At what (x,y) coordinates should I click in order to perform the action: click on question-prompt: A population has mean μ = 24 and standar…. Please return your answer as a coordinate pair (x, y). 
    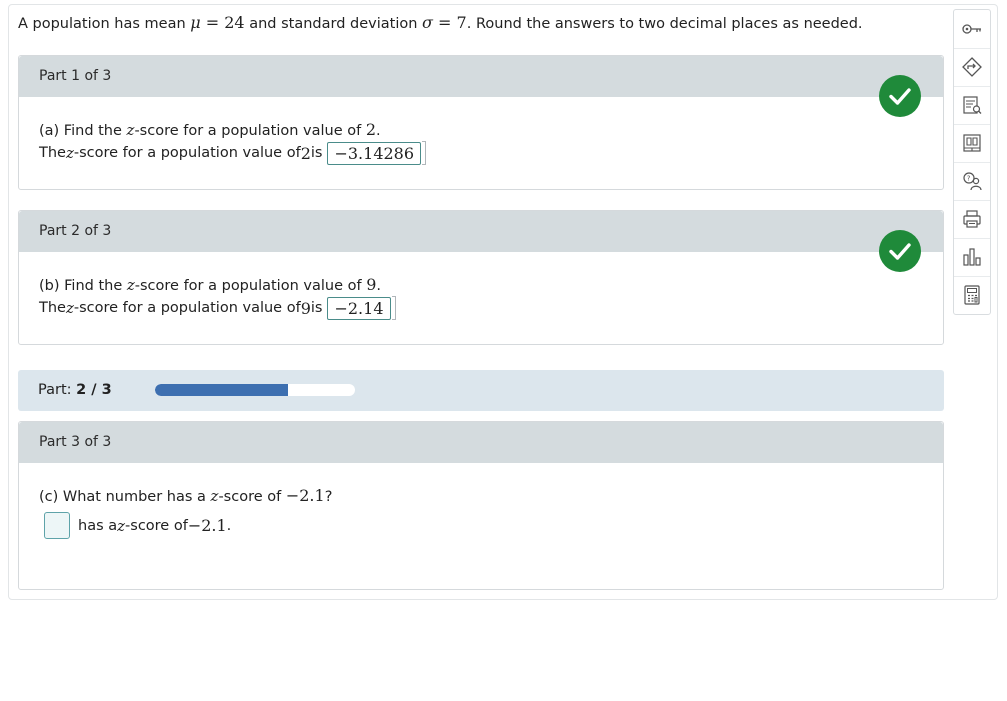
    Looking at the image, I should click on (440, 22).